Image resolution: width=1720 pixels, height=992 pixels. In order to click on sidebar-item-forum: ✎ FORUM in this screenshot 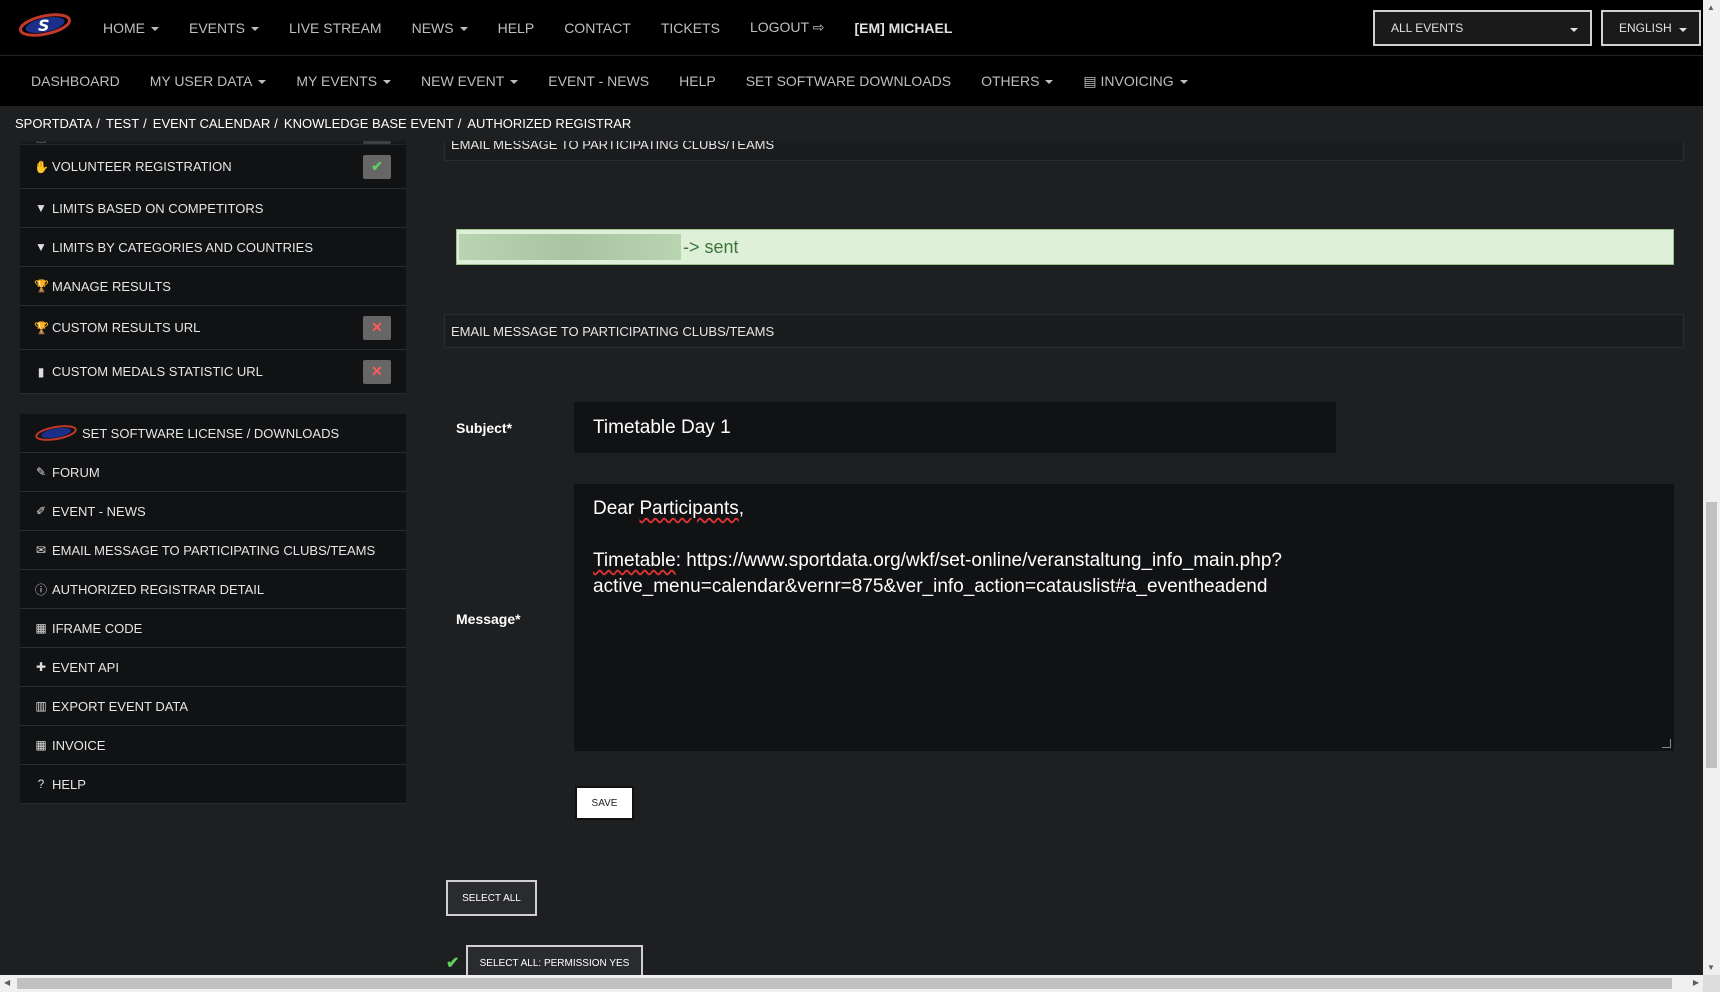, I will do `click(213, 472)`.